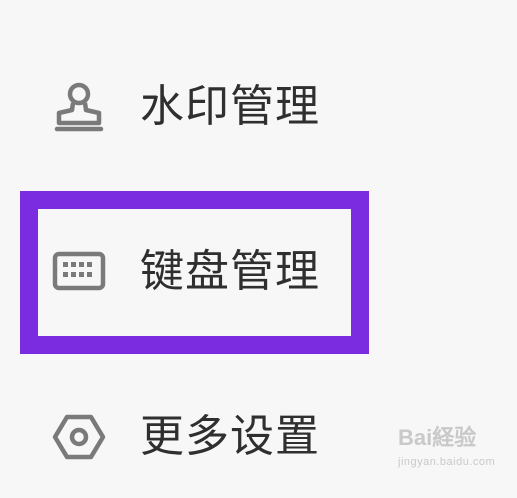  Describe the element at coordinates (230, 271) in the screenshot. I see `menu-item-label: 键盘管理` at that location.